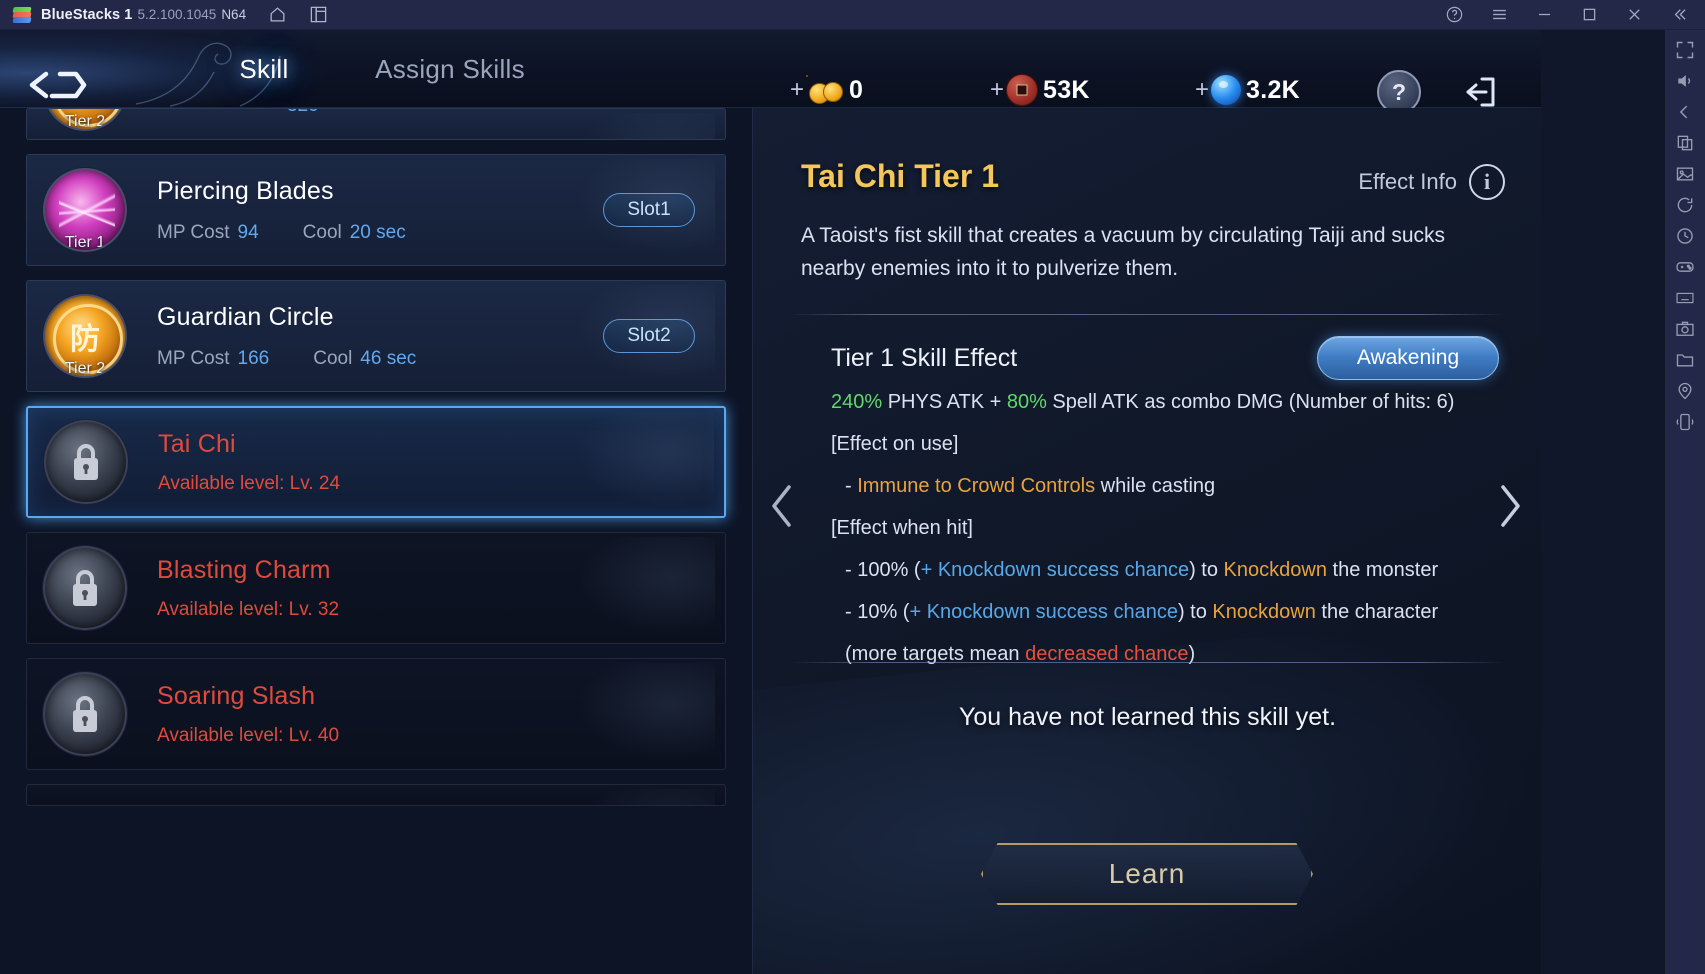 This screenshot has height=974, width=1705. I want to click on currency-gold: + 0, so click(826, 90).